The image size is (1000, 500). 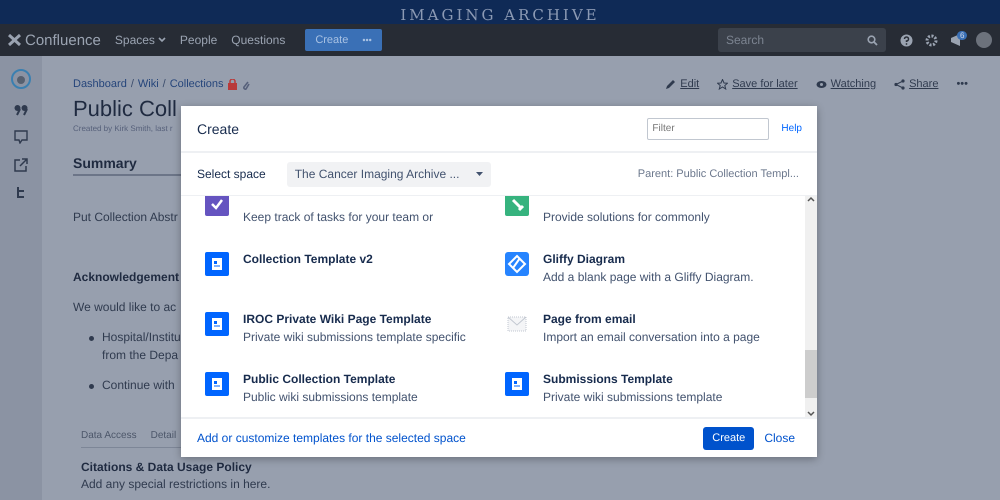 What do you see at coordinates (140, 40) in the screenshot?
I see `nav-link: Spaces` at bounding box center [140, 40].